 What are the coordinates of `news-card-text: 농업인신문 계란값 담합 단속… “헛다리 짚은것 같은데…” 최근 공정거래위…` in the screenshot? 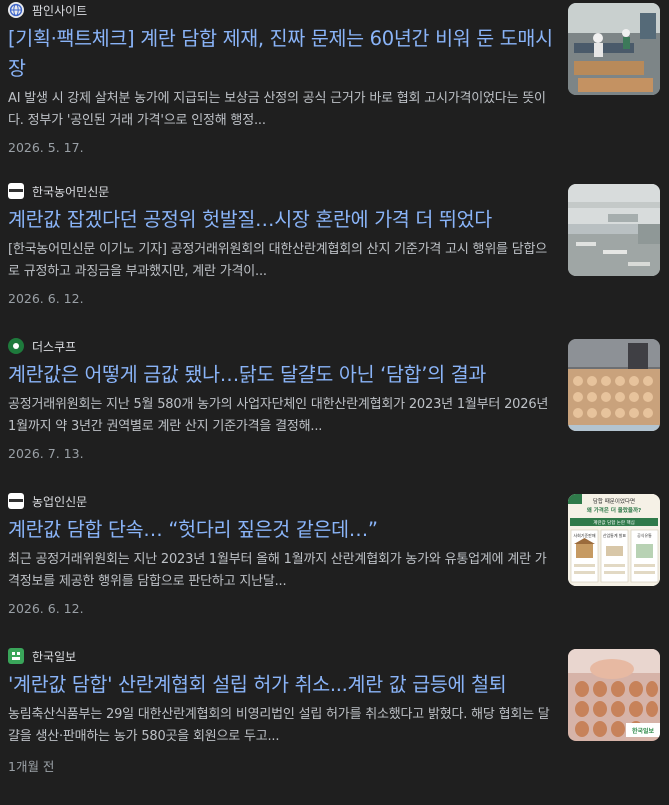 It's located at (282, 553).